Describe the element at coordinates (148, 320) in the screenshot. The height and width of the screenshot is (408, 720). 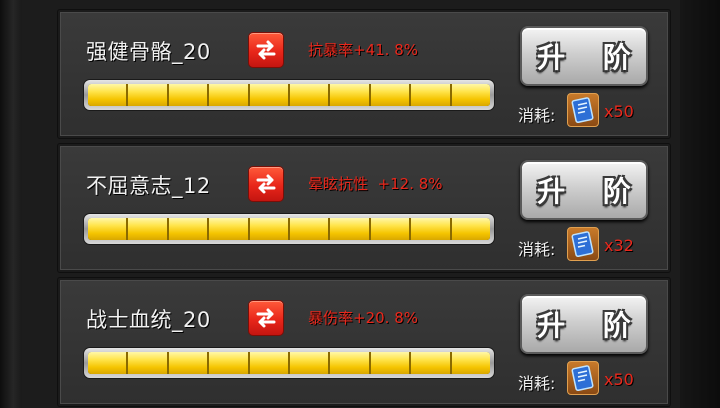
I see `skill-name: 战士血统_20` at that location.